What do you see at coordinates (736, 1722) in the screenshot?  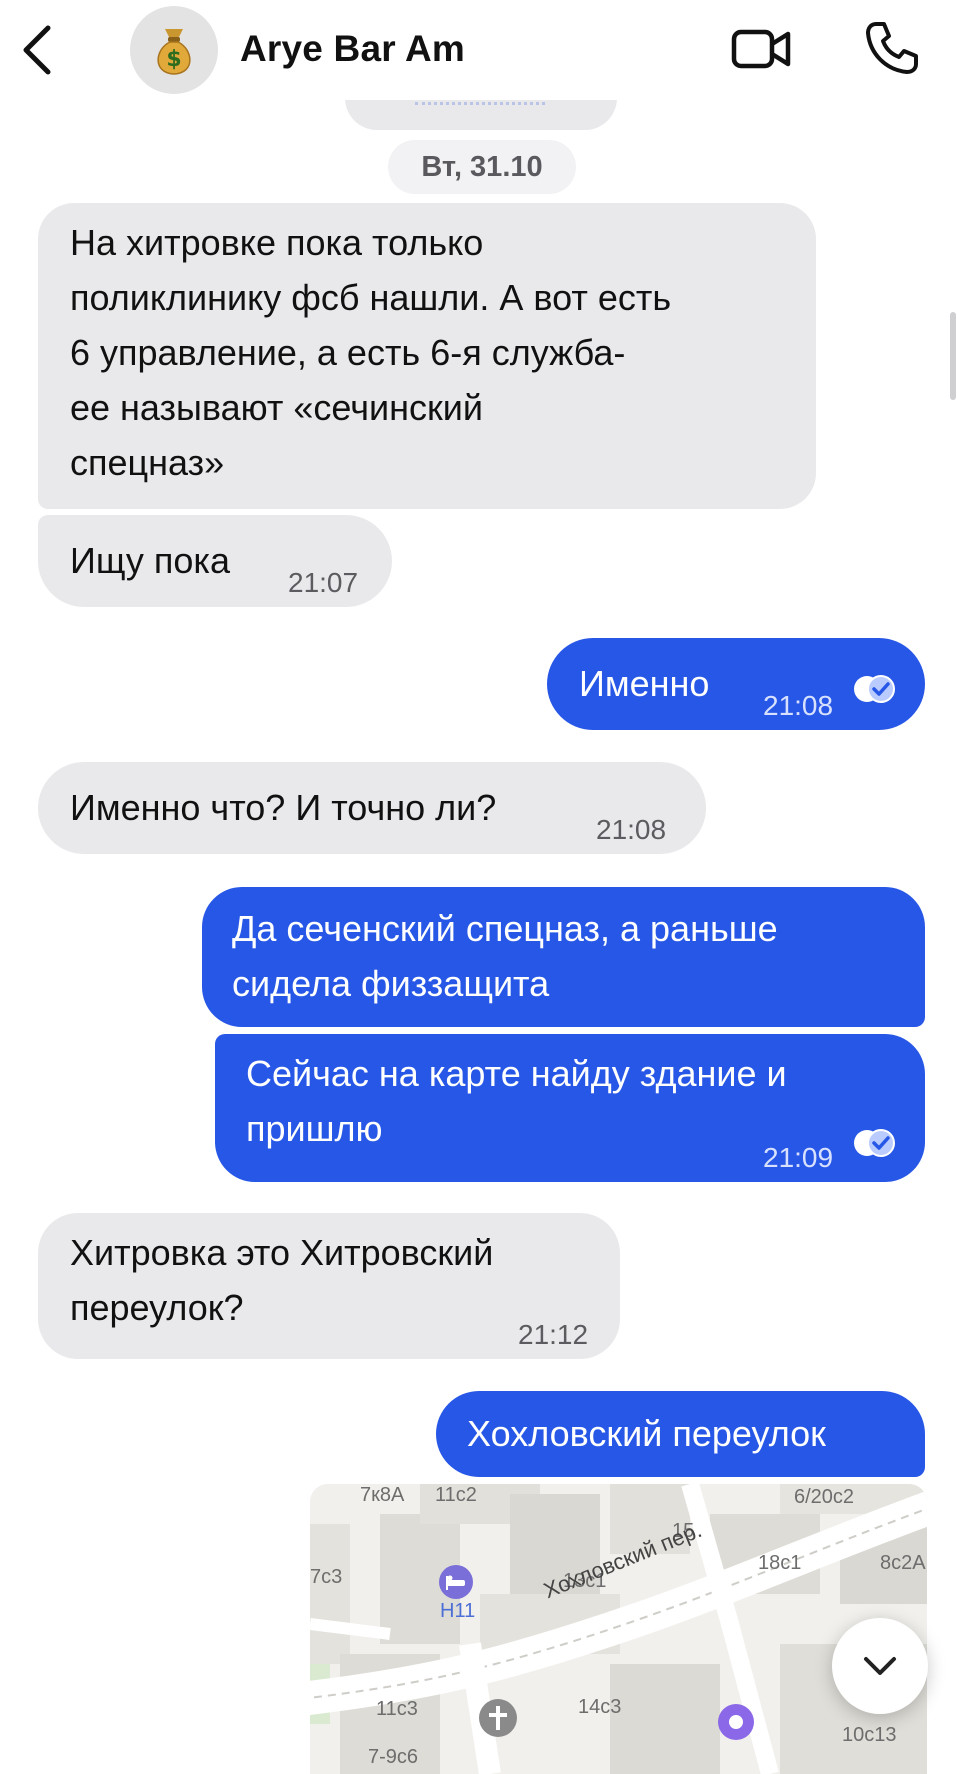 I see `location-pin-icon` at bounding box center [736, 1722].